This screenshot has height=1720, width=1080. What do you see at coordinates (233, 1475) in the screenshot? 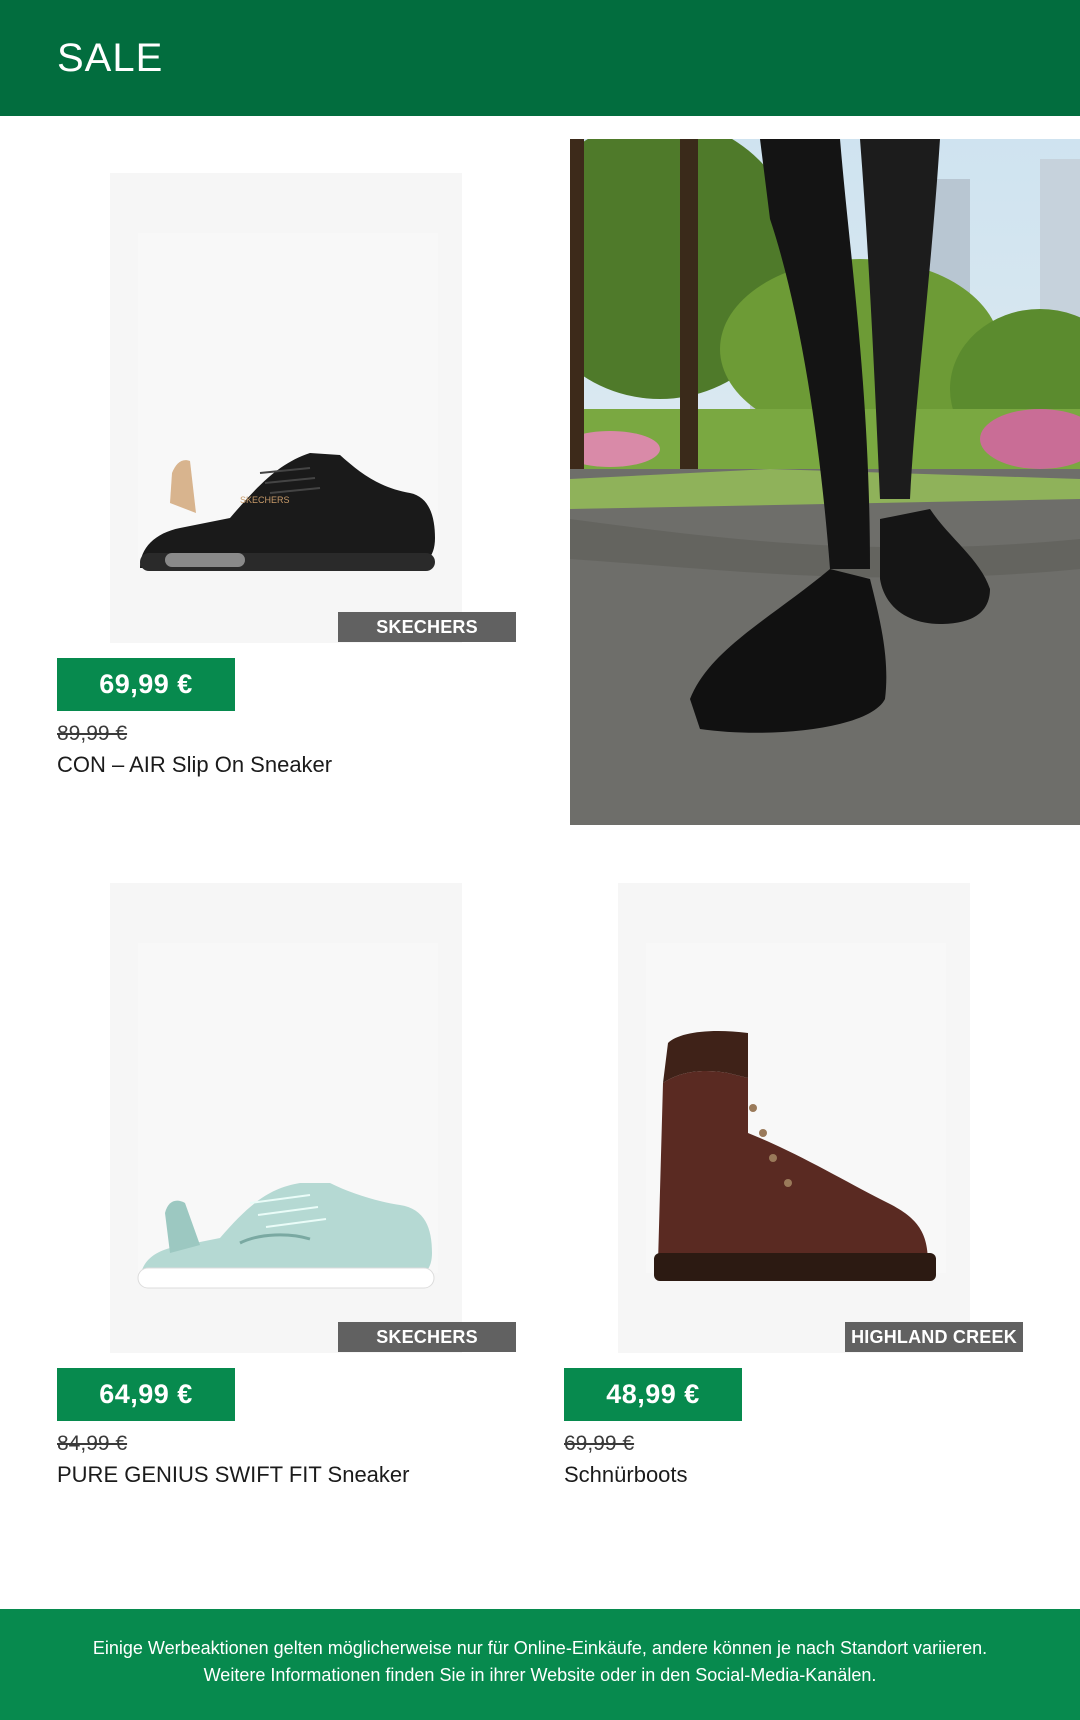
I see `product-name: PURE GENIUS SWIFT FIT Sneaker` at bounding box center [233, 1475].